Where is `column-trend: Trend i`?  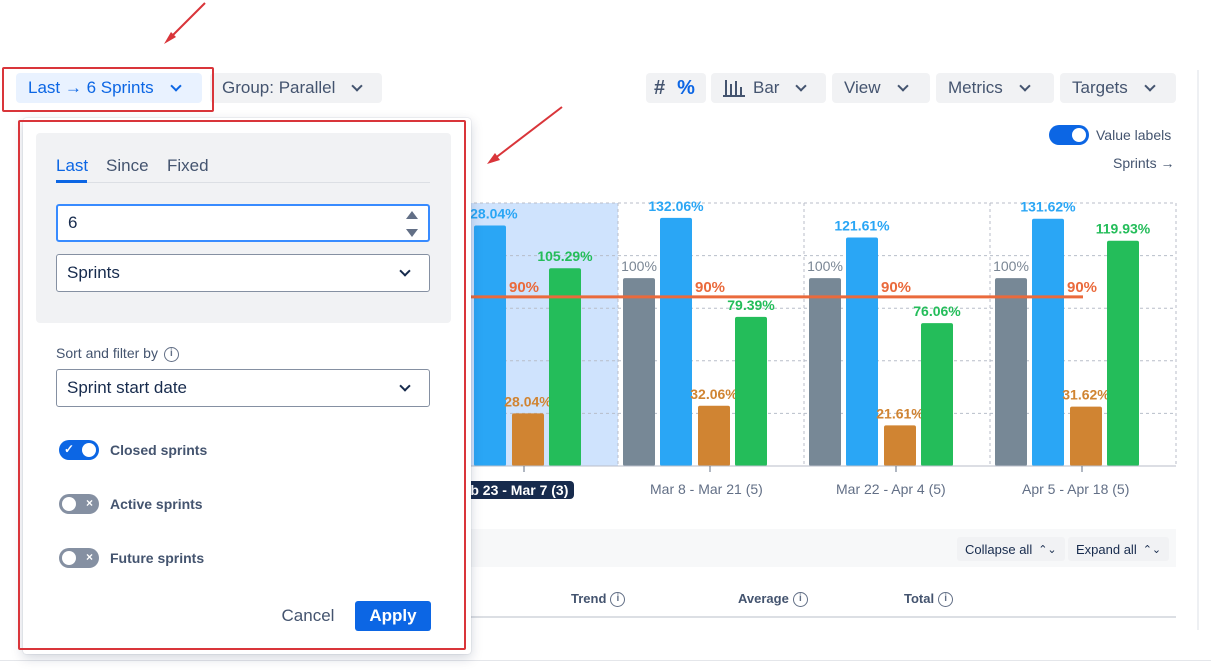 column-trend: Trend i is located at coordinates (598, 599).